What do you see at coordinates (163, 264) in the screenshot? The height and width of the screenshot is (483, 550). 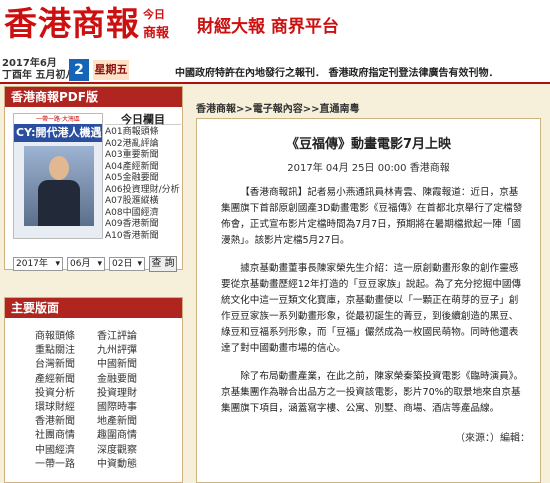 I see `query-button: 查 詢` at bounding box center [163, 264].